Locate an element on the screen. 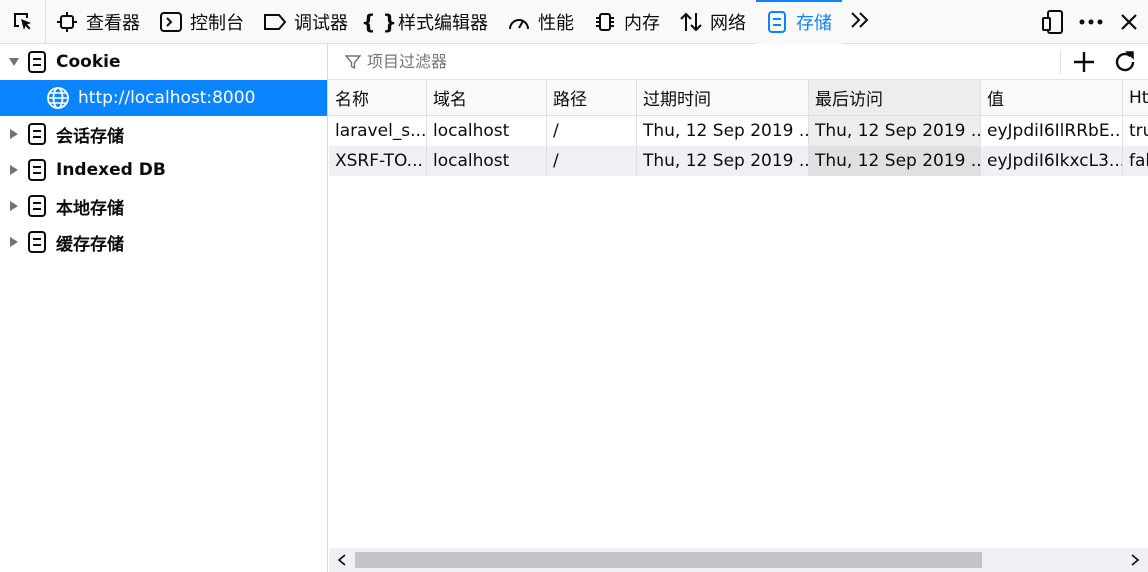  tree-item-label: 会话存储 is located at coordinates (90, 136).